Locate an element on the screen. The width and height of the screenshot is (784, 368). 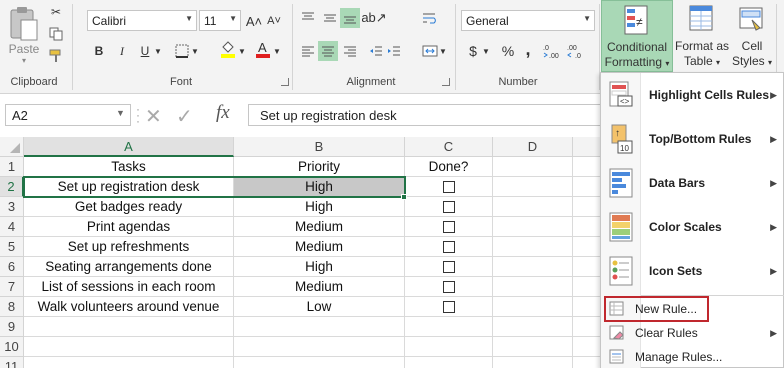
cut-icon: ✂ is located at coordinates (56, 12).